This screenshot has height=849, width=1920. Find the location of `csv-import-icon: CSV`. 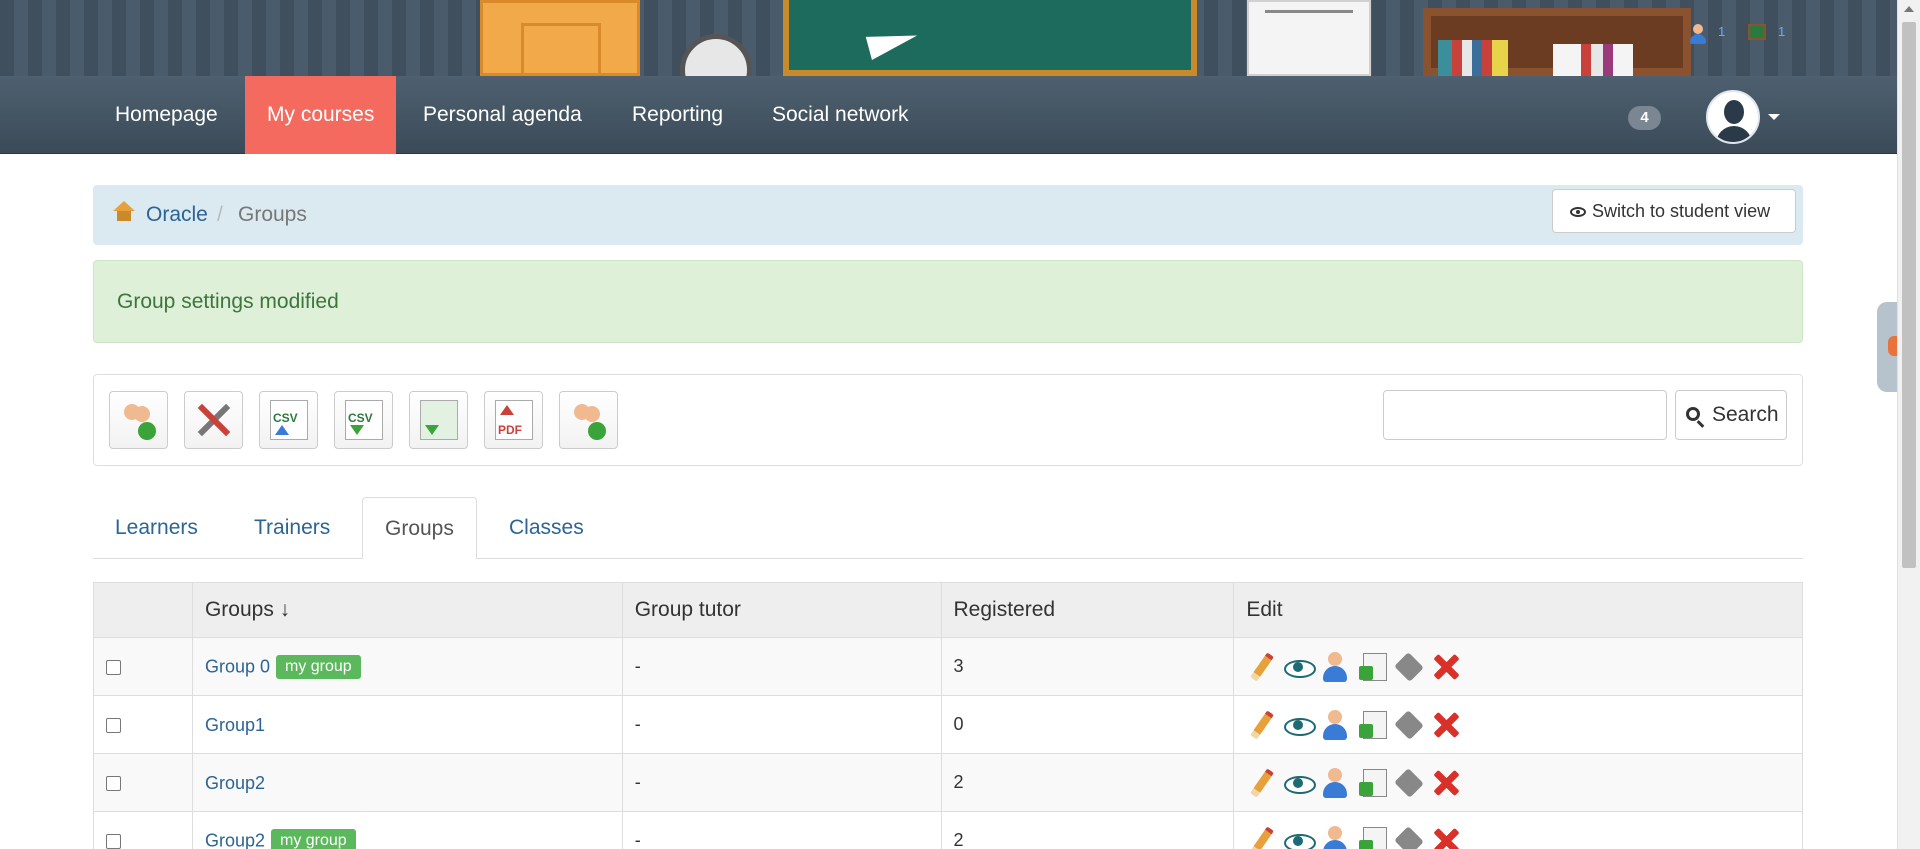

csv-import-icon: CSV is located at coordinates (289, 420).